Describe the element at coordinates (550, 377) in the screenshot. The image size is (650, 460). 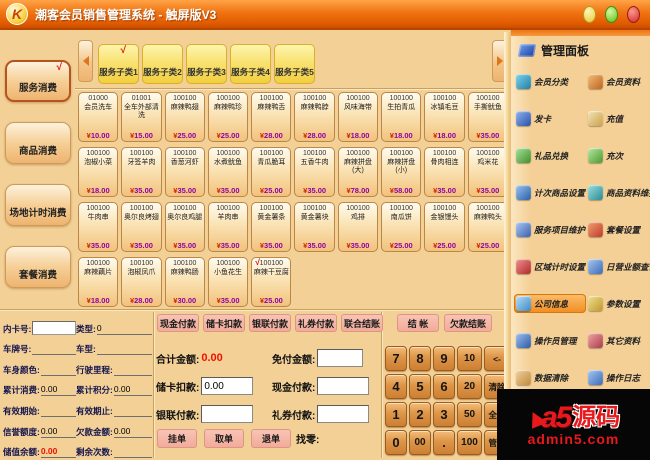
I see `sidebar-item-data-clear: 数据清除` at that location.